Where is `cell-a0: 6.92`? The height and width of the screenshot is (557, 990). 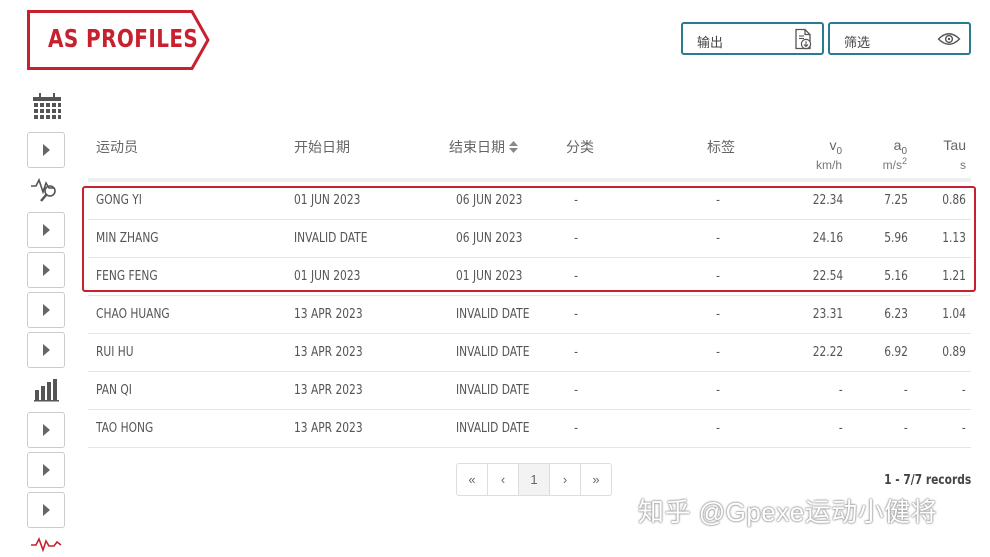
cell-a0: 6.92 is located at coordinates (896, 352).